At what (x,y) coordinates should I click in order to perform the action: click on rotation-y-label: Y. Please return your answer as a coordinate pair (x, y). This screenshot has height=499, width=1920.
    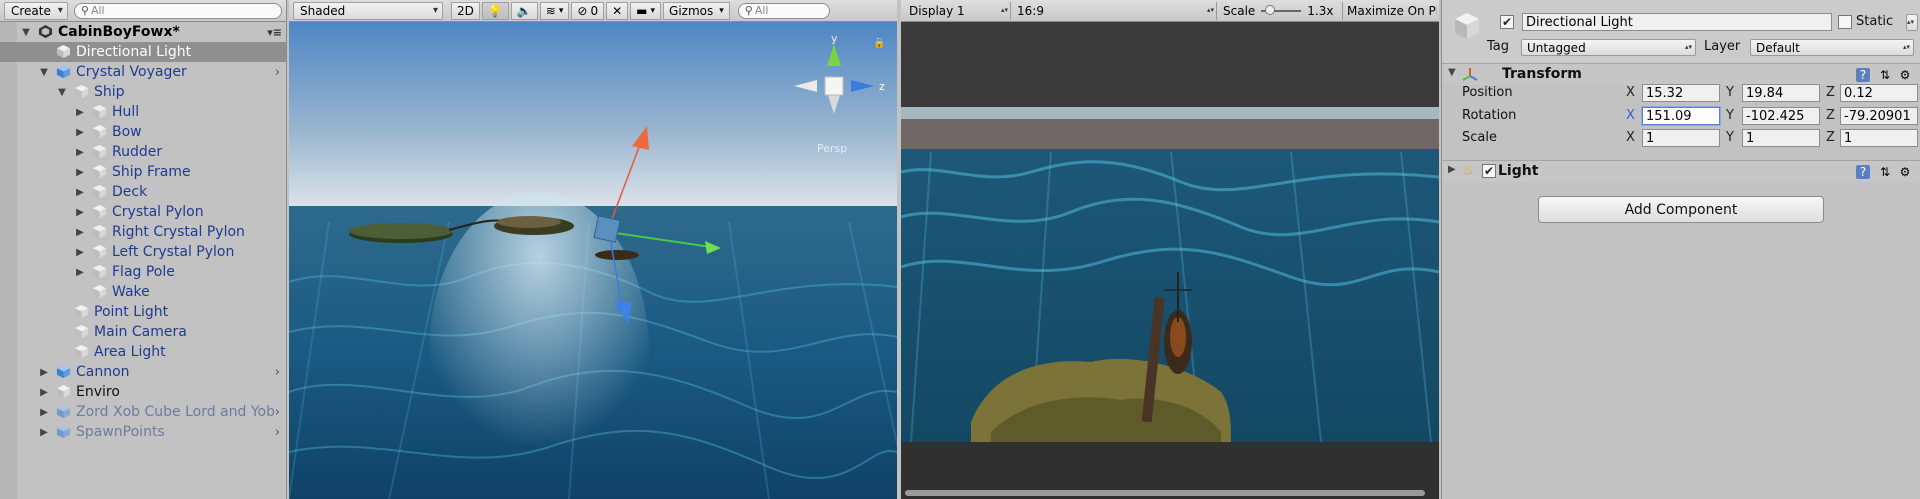
    Looking at the image, I should click on (1730, 115).